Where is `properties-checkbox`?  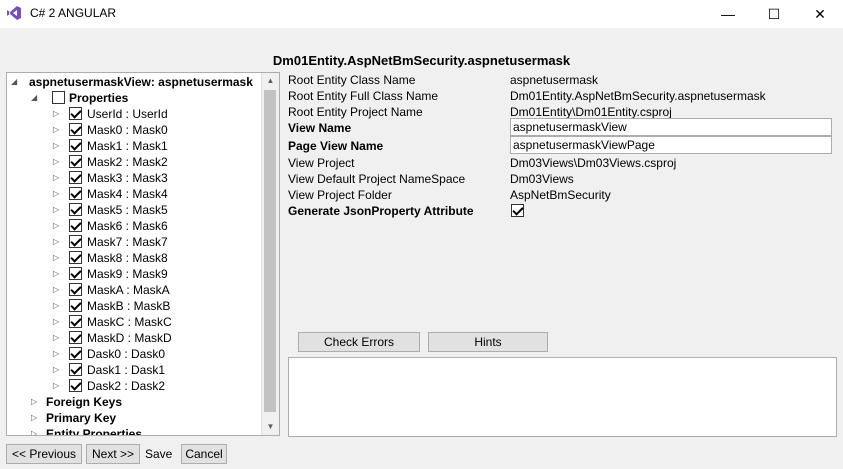 properties-checkbox is located at coordinates (58, 97).